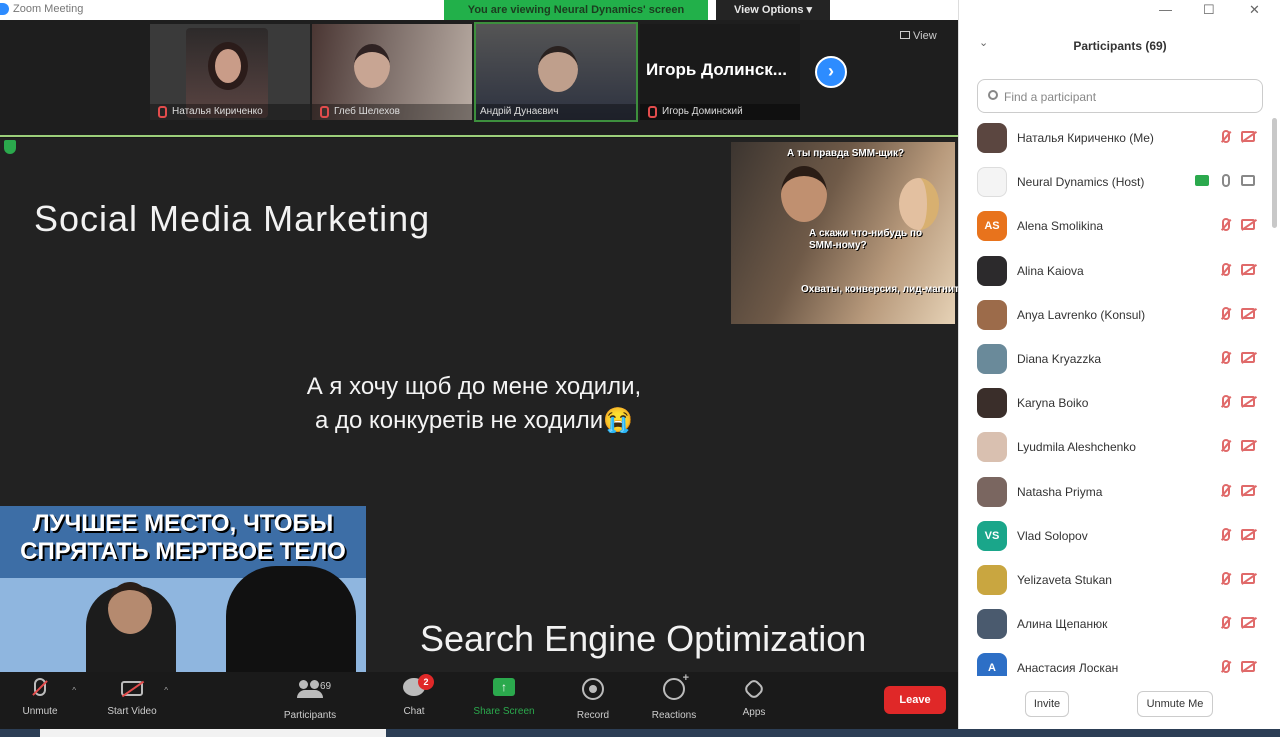 This screenshot has height=737, width=1280. Describe the element at coordinates (918, 36) in the screenshot. I see `view-button: View` at that location.